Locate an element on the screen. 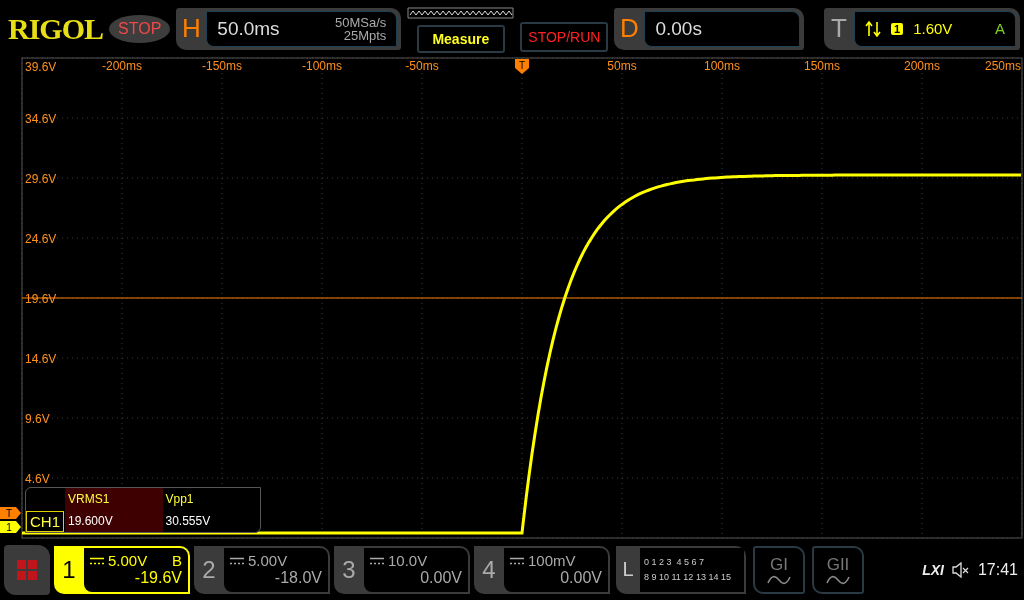 The image size is (1024, 600). channel-offset-marker: 1 is located at coordinates (10, 527).